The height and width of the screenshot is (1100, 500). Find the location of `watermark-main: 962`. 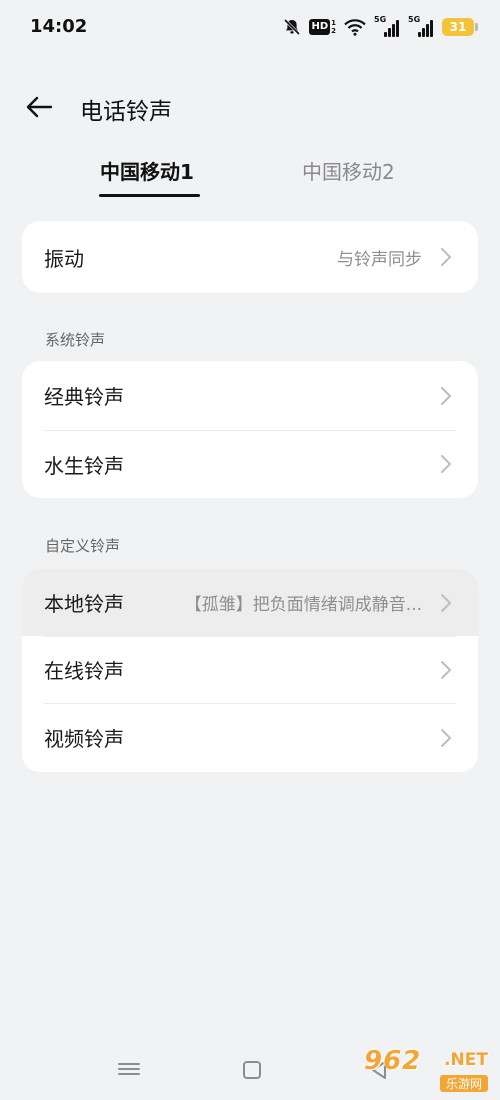

watermark-main: 962 is located at coordinates (393, 1061).